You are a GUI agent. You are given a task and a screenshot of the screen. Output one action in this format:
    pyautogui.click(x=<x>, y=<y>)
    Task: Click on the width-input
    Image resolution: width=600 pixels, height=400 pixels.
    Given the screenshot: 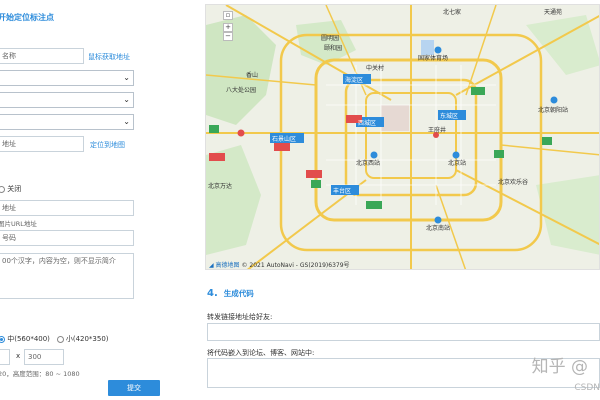 What is the action you would take?
    pyautogui.click(x=5, y=357)
    